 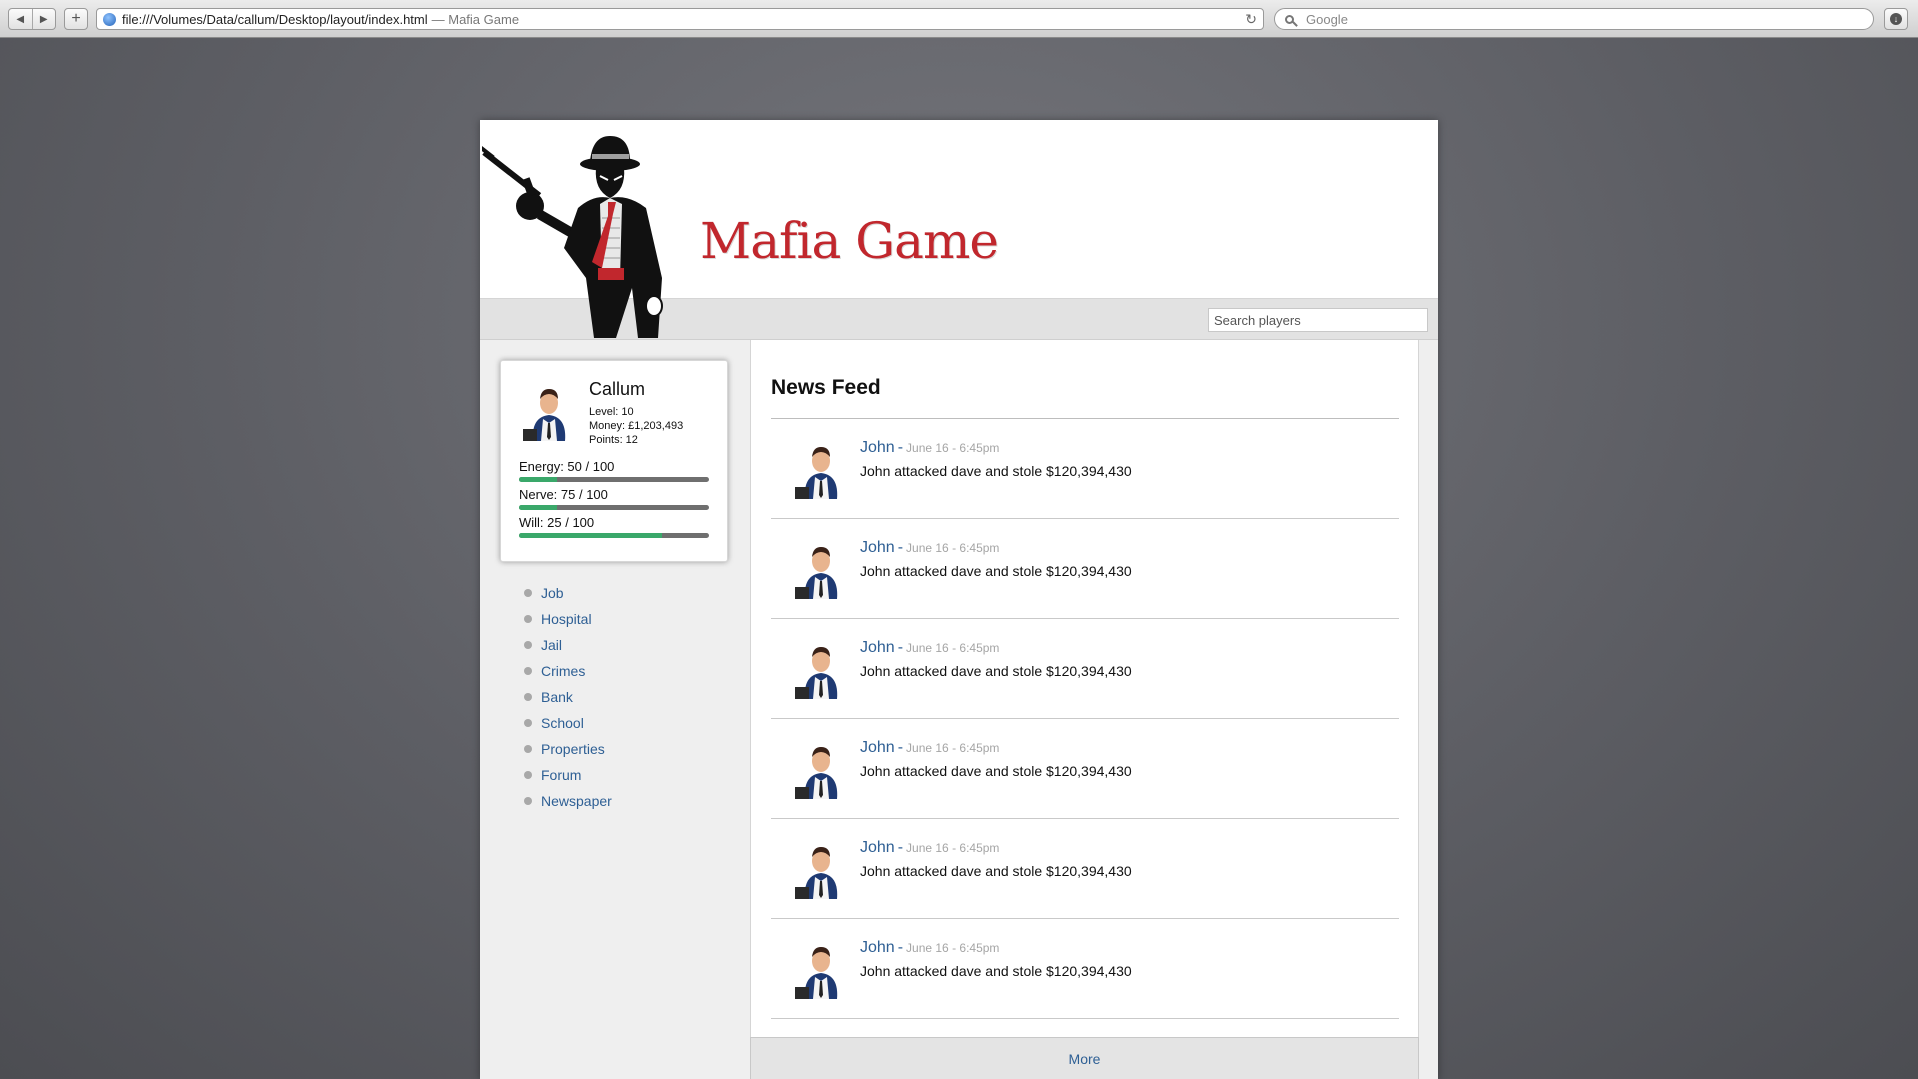 What do you see at coordinates (1574, 19) in the screenshot?
I see `browser-search-field: Google` at bounding box center [1574, 19].